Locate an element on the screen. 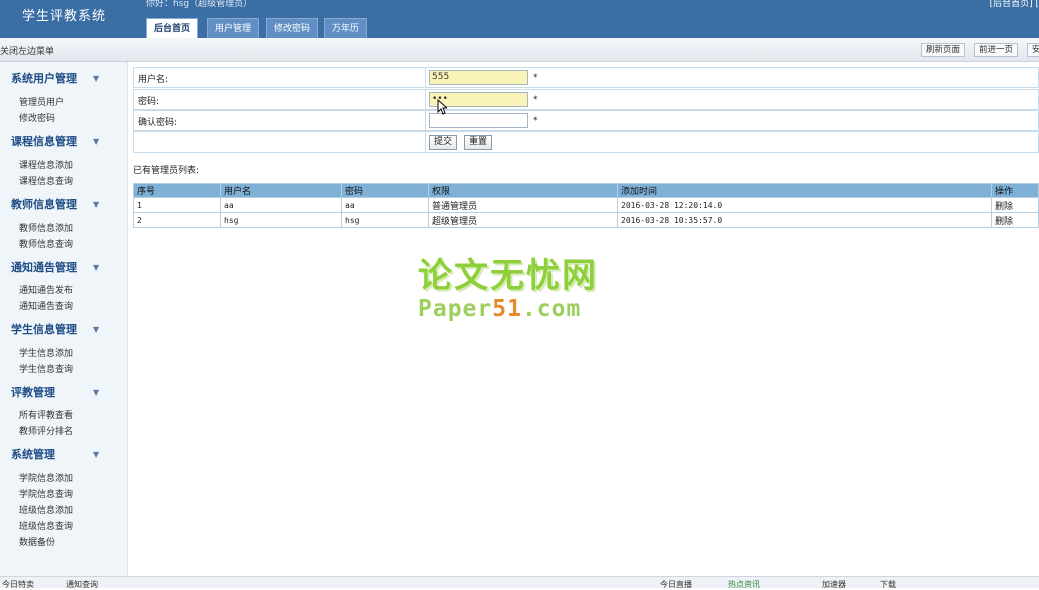  sidebar-item-college-query: 学院信息查询 is located at coordinates (46, 493).